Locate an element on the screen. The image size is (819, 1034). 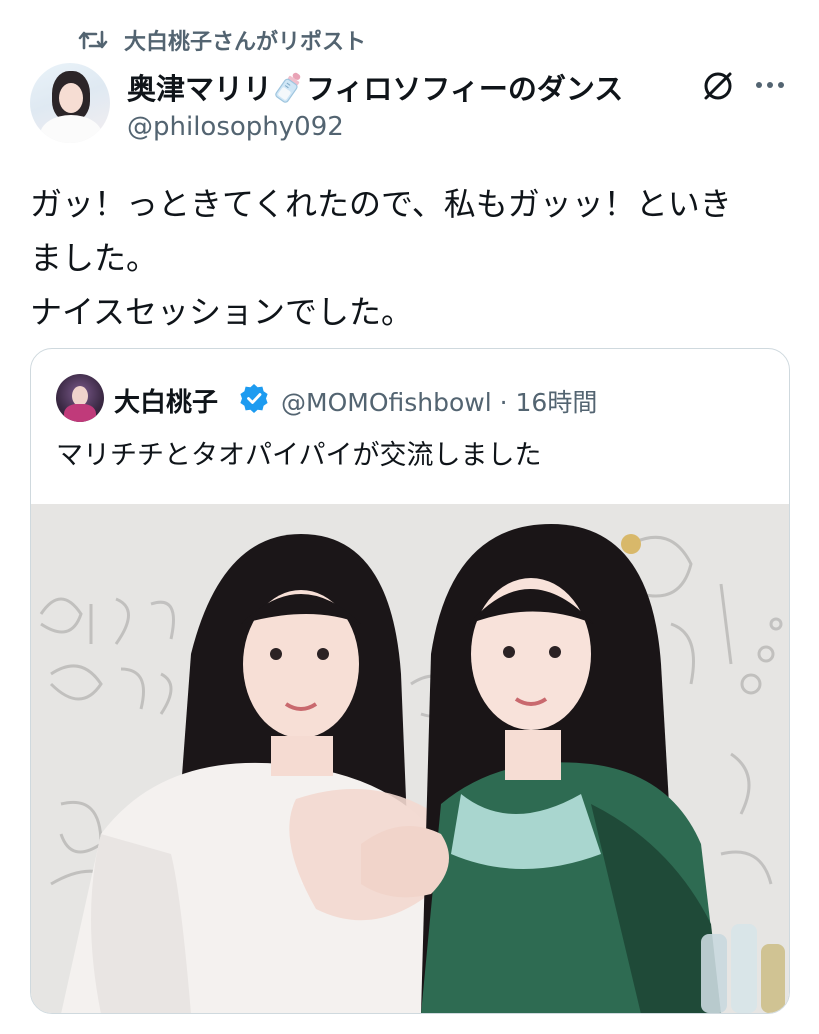
grok-icon is located at coordinates (718, 86).